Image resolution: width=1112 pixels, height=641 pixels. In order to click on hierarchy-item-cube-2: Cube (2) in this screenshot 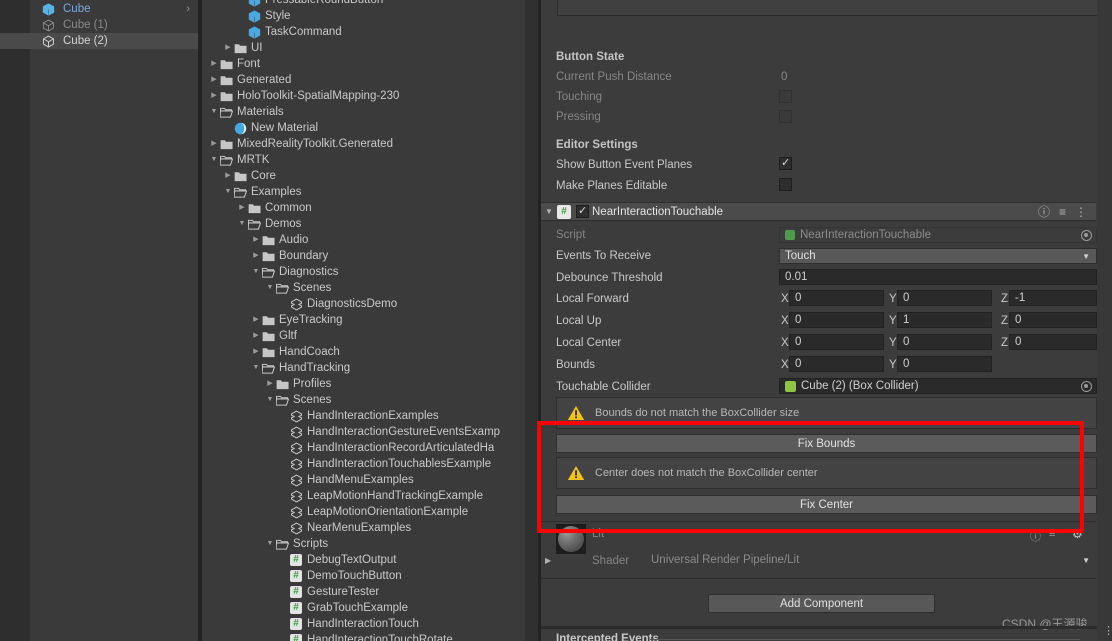, I will do `click(99, 41)`.